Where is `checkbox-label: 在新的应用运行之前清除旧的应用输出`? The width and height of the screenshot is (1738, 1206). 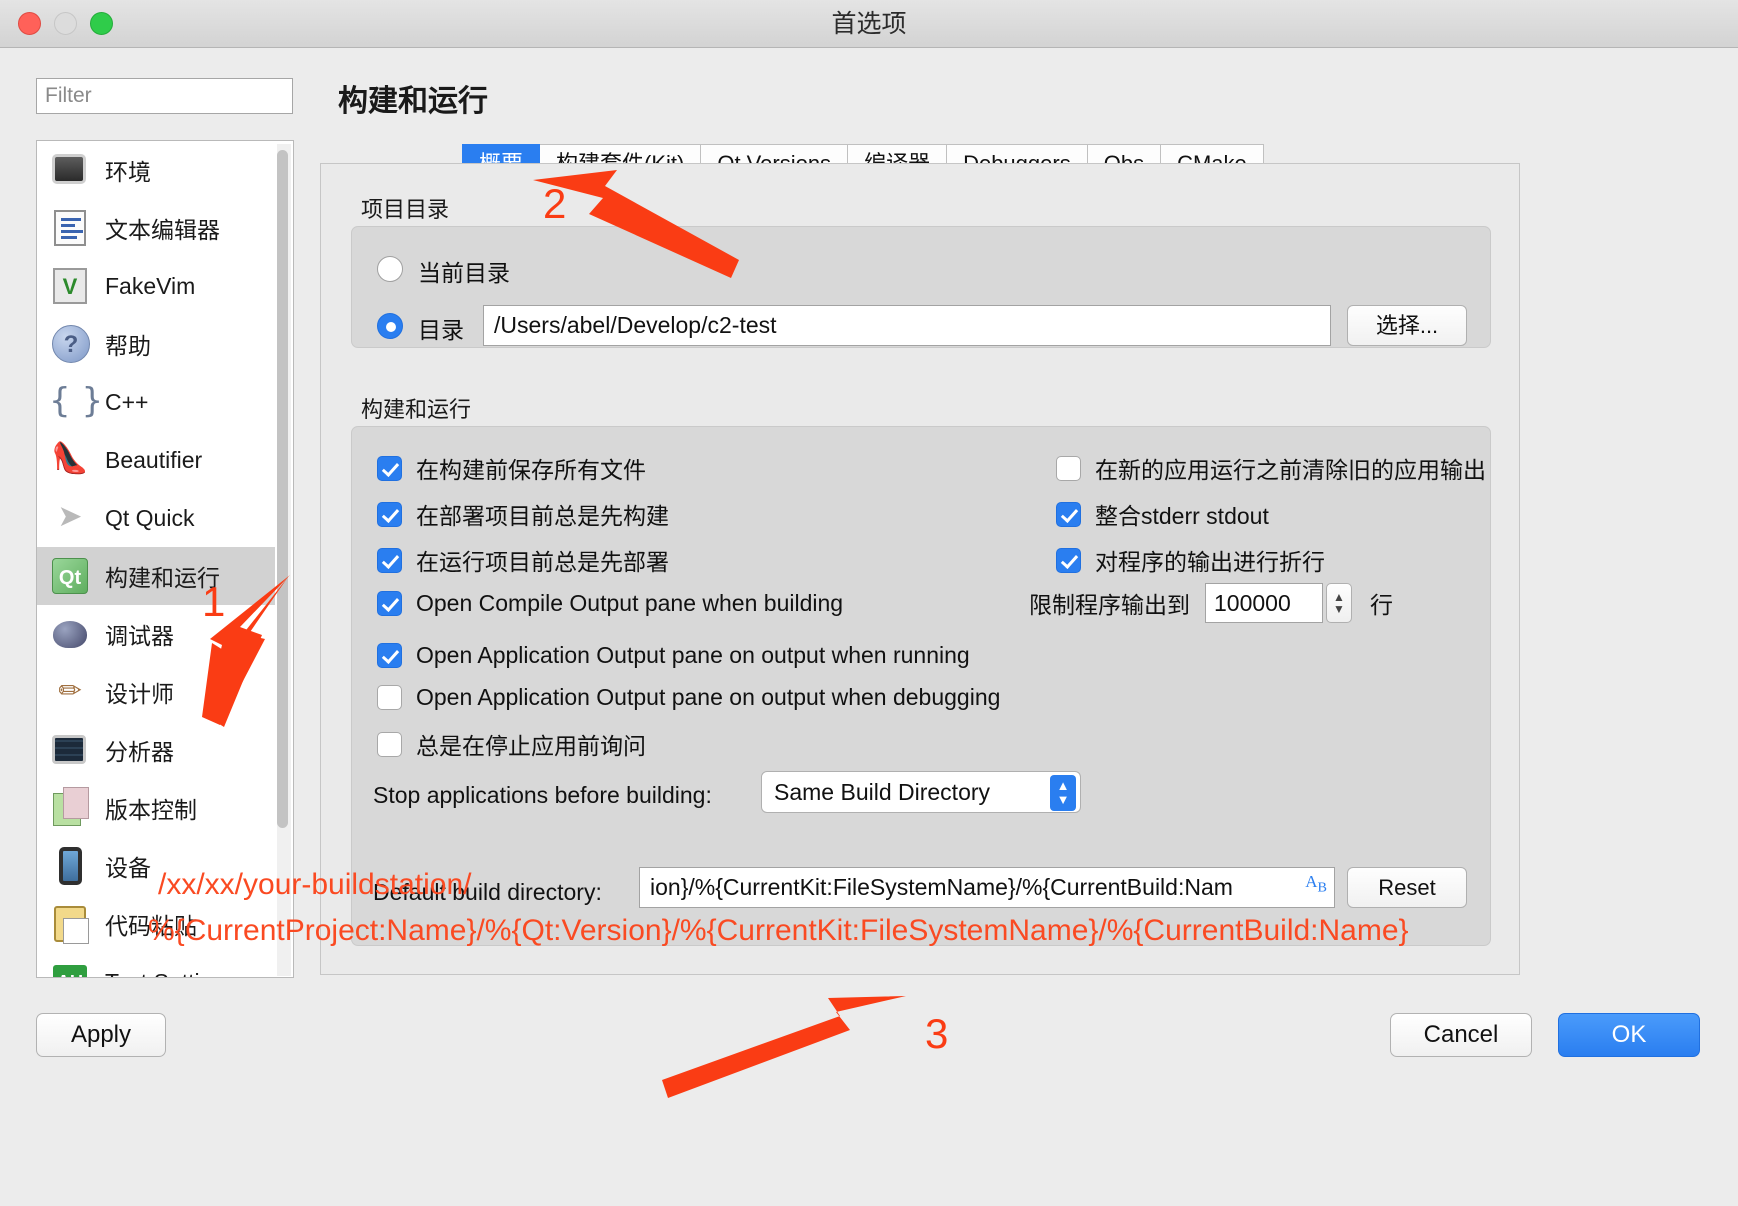
checkbox-label: 在新的应用运行之前清除旧的应用输出 is located at coordinates (1290, 470).